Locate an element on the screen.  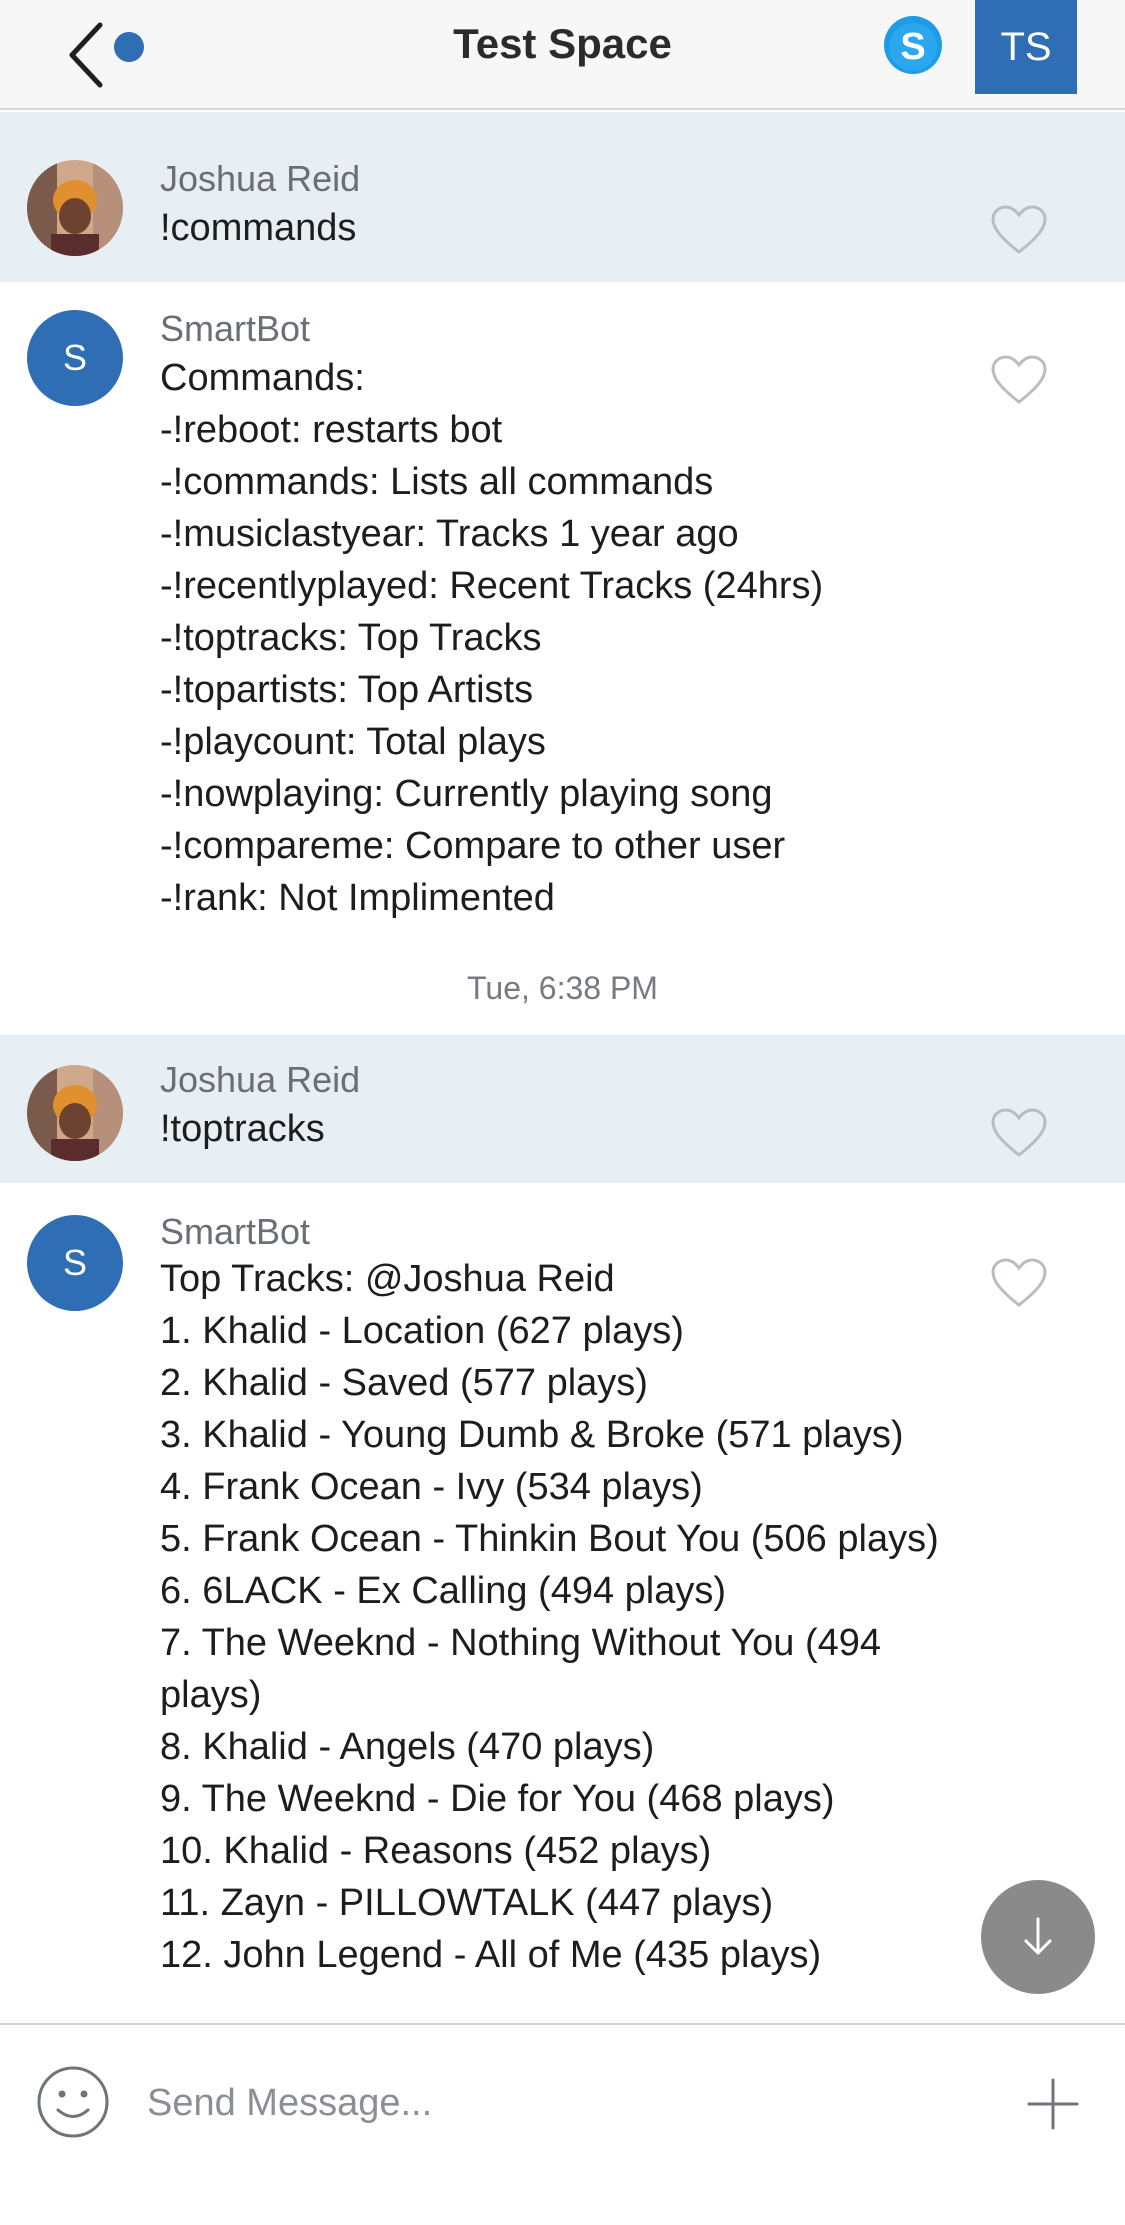
message-composer is located at coordinates (562, 2124).